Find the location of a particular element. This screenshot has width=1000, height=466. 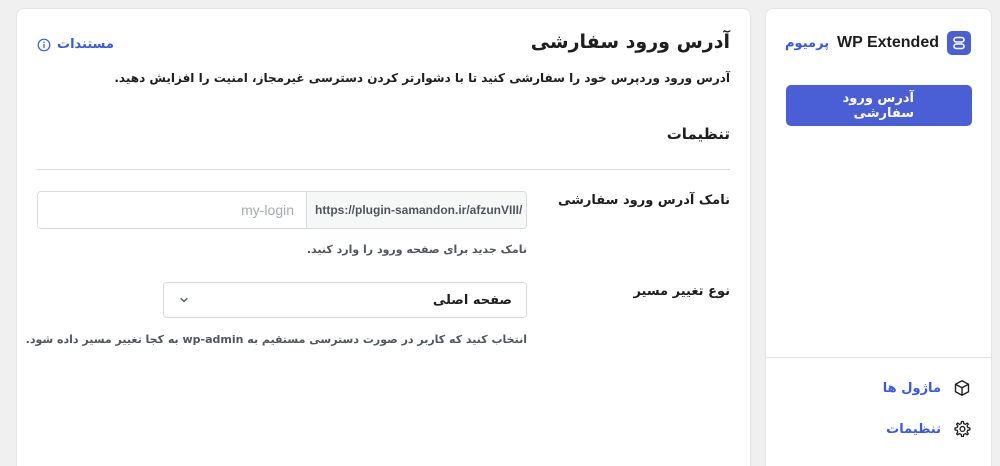

login-slug-help: نامک جدید برای صفحه ورود را وارد کنید. is located at coordinates (416, 249).